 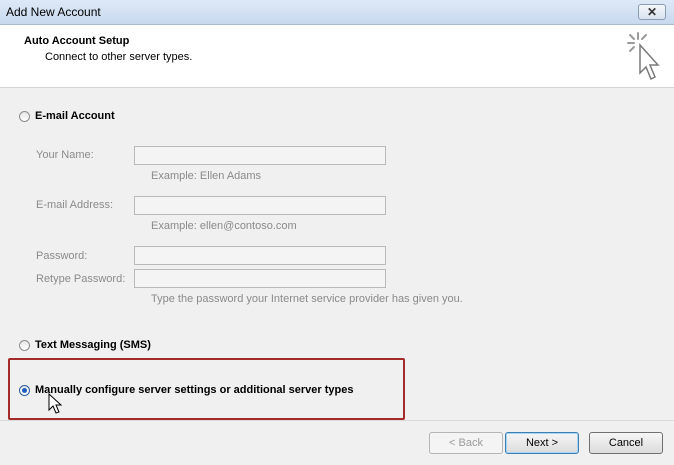 What do you see at coordinates (260, 155) in the screenshot?
I see `your-name-field` at bounding box center [260, 155].